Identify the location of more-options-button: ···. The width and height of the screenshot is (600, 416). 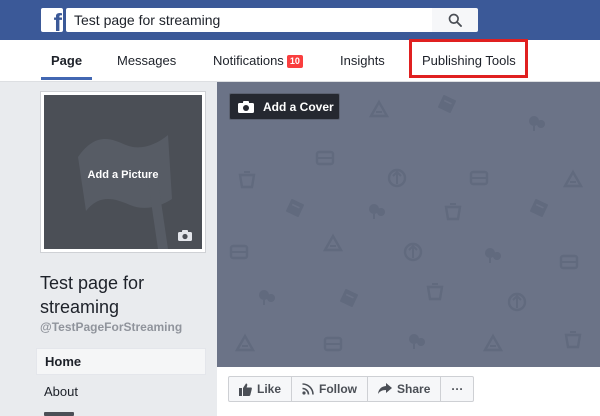
(457, 389).